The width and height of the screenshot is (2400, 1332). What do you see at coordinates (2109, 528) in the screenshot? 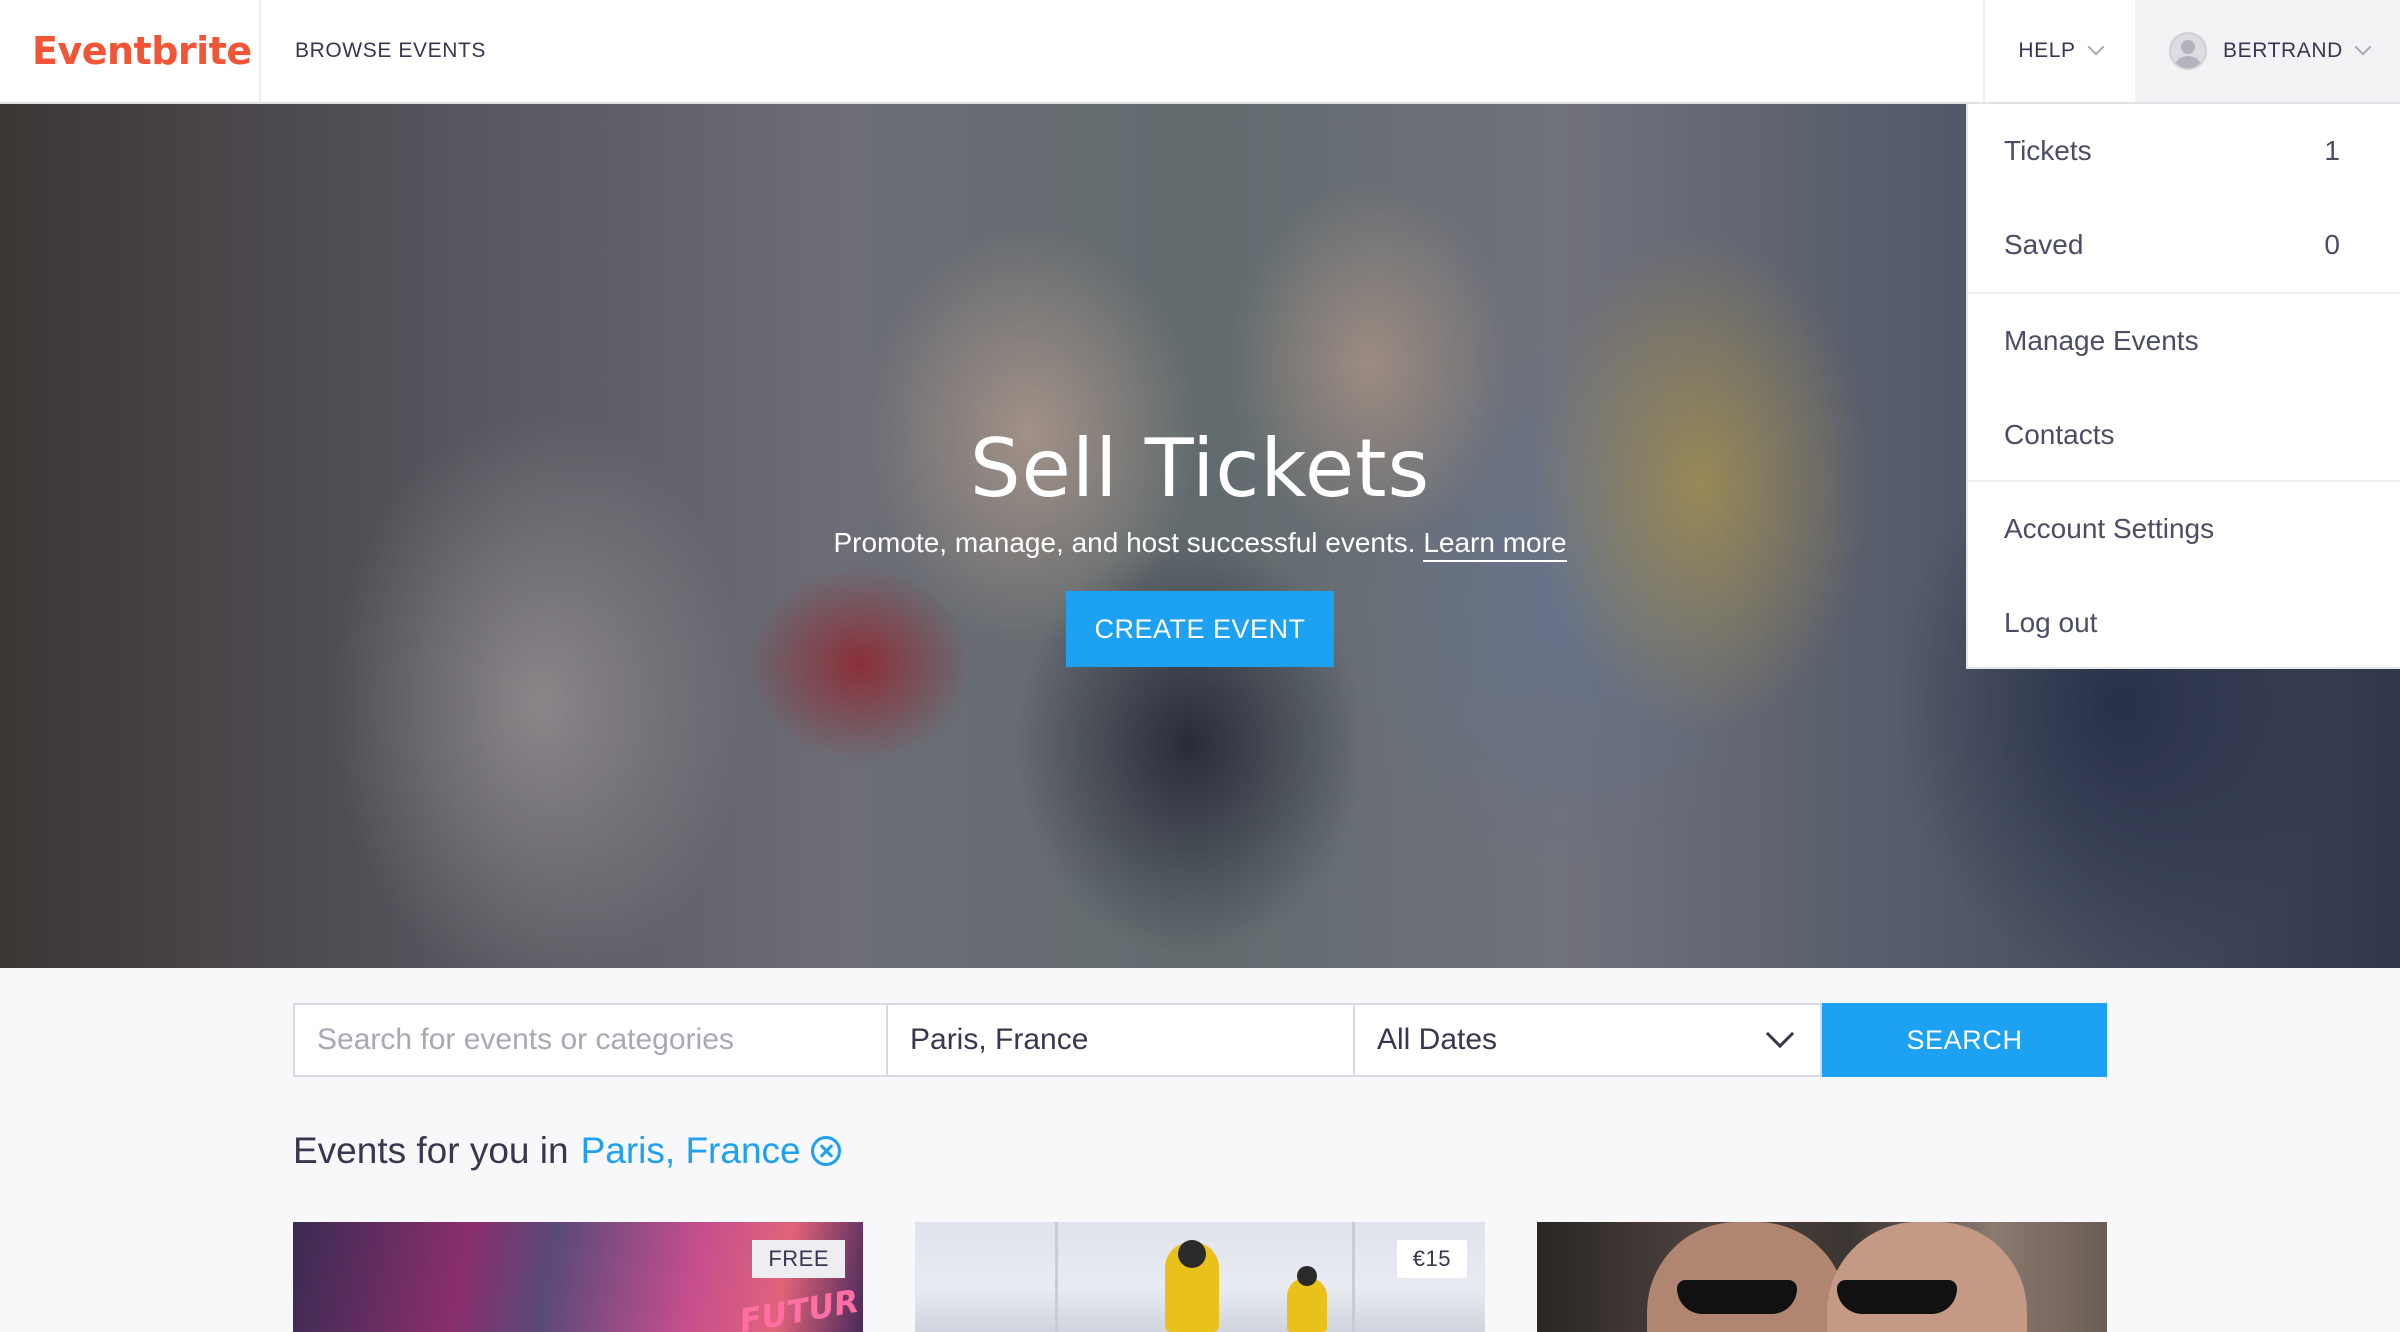
I see `menu-item-label: Account Settings` at bounding box center [2109, 528].